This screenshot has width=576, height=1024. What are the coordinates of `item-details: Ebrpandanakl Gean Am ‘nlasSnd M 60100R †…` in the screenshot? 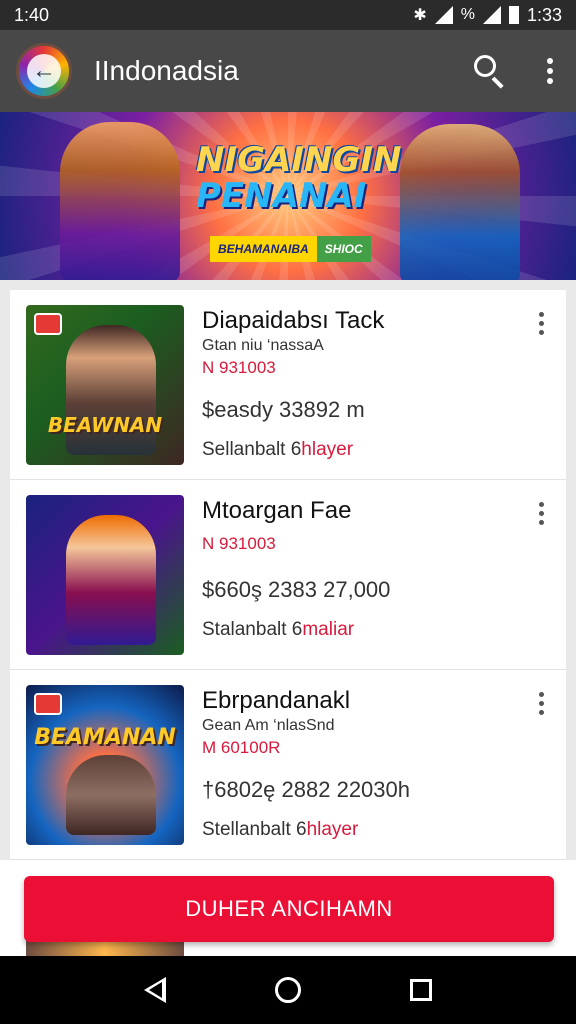 It's located at (359, 764).